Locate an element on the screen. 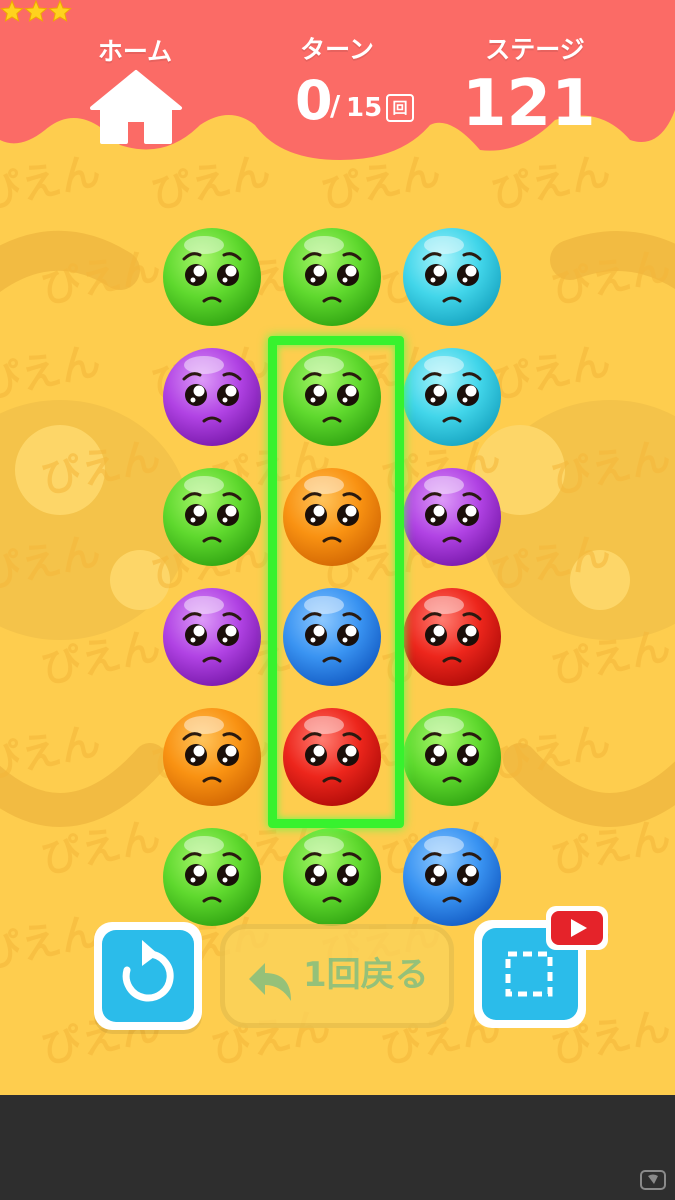 The image size is (675, 1200). stage-label: ステージ is located at coordinates (535, 49).